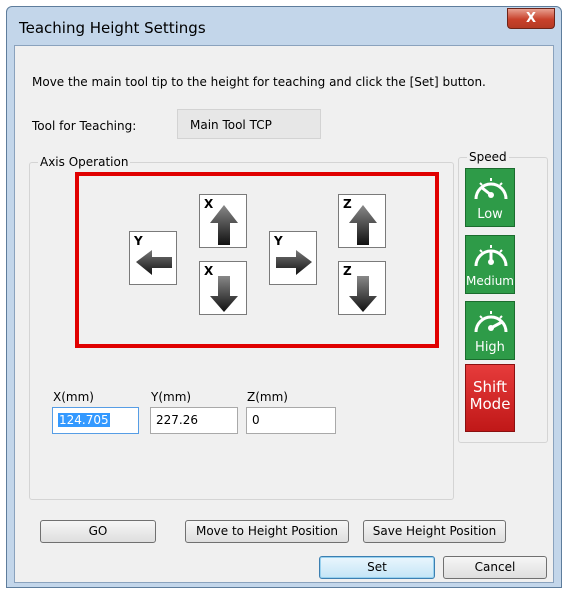 This screenshot has height=593, width=567. I want to click on shift-mode-line2: Mode, so click(490, 404).